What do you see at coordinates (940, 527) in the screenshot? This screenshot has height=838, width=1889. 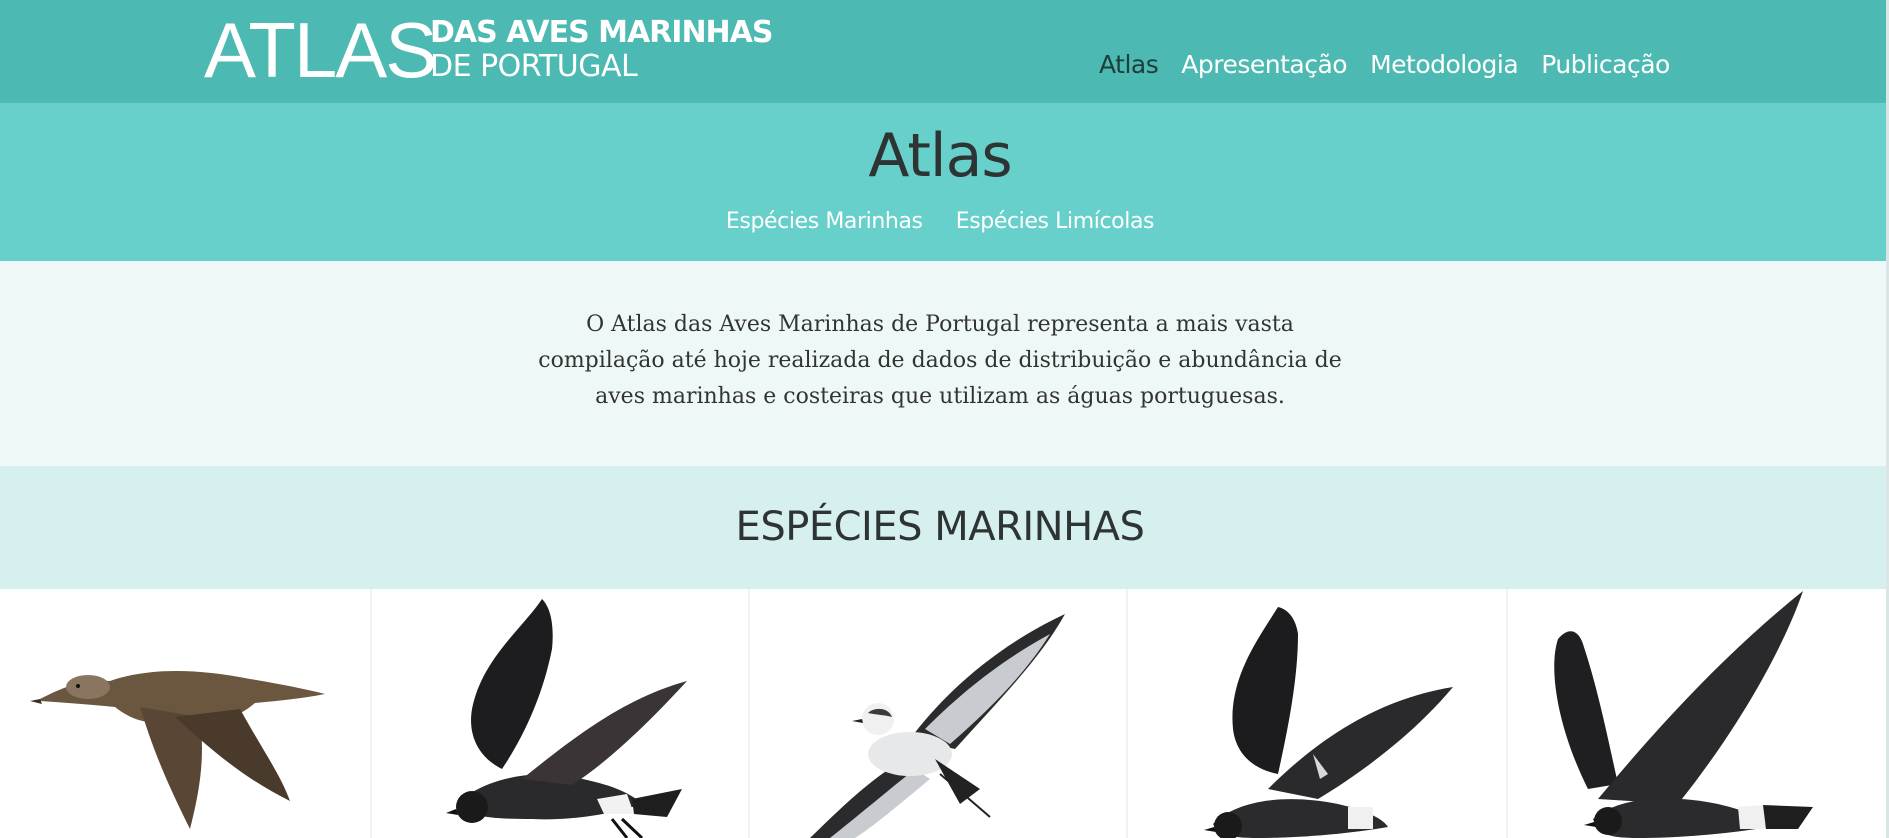 I see `section-title: ESPÉCIES MARINHAS` at bounding box center [940, 527].